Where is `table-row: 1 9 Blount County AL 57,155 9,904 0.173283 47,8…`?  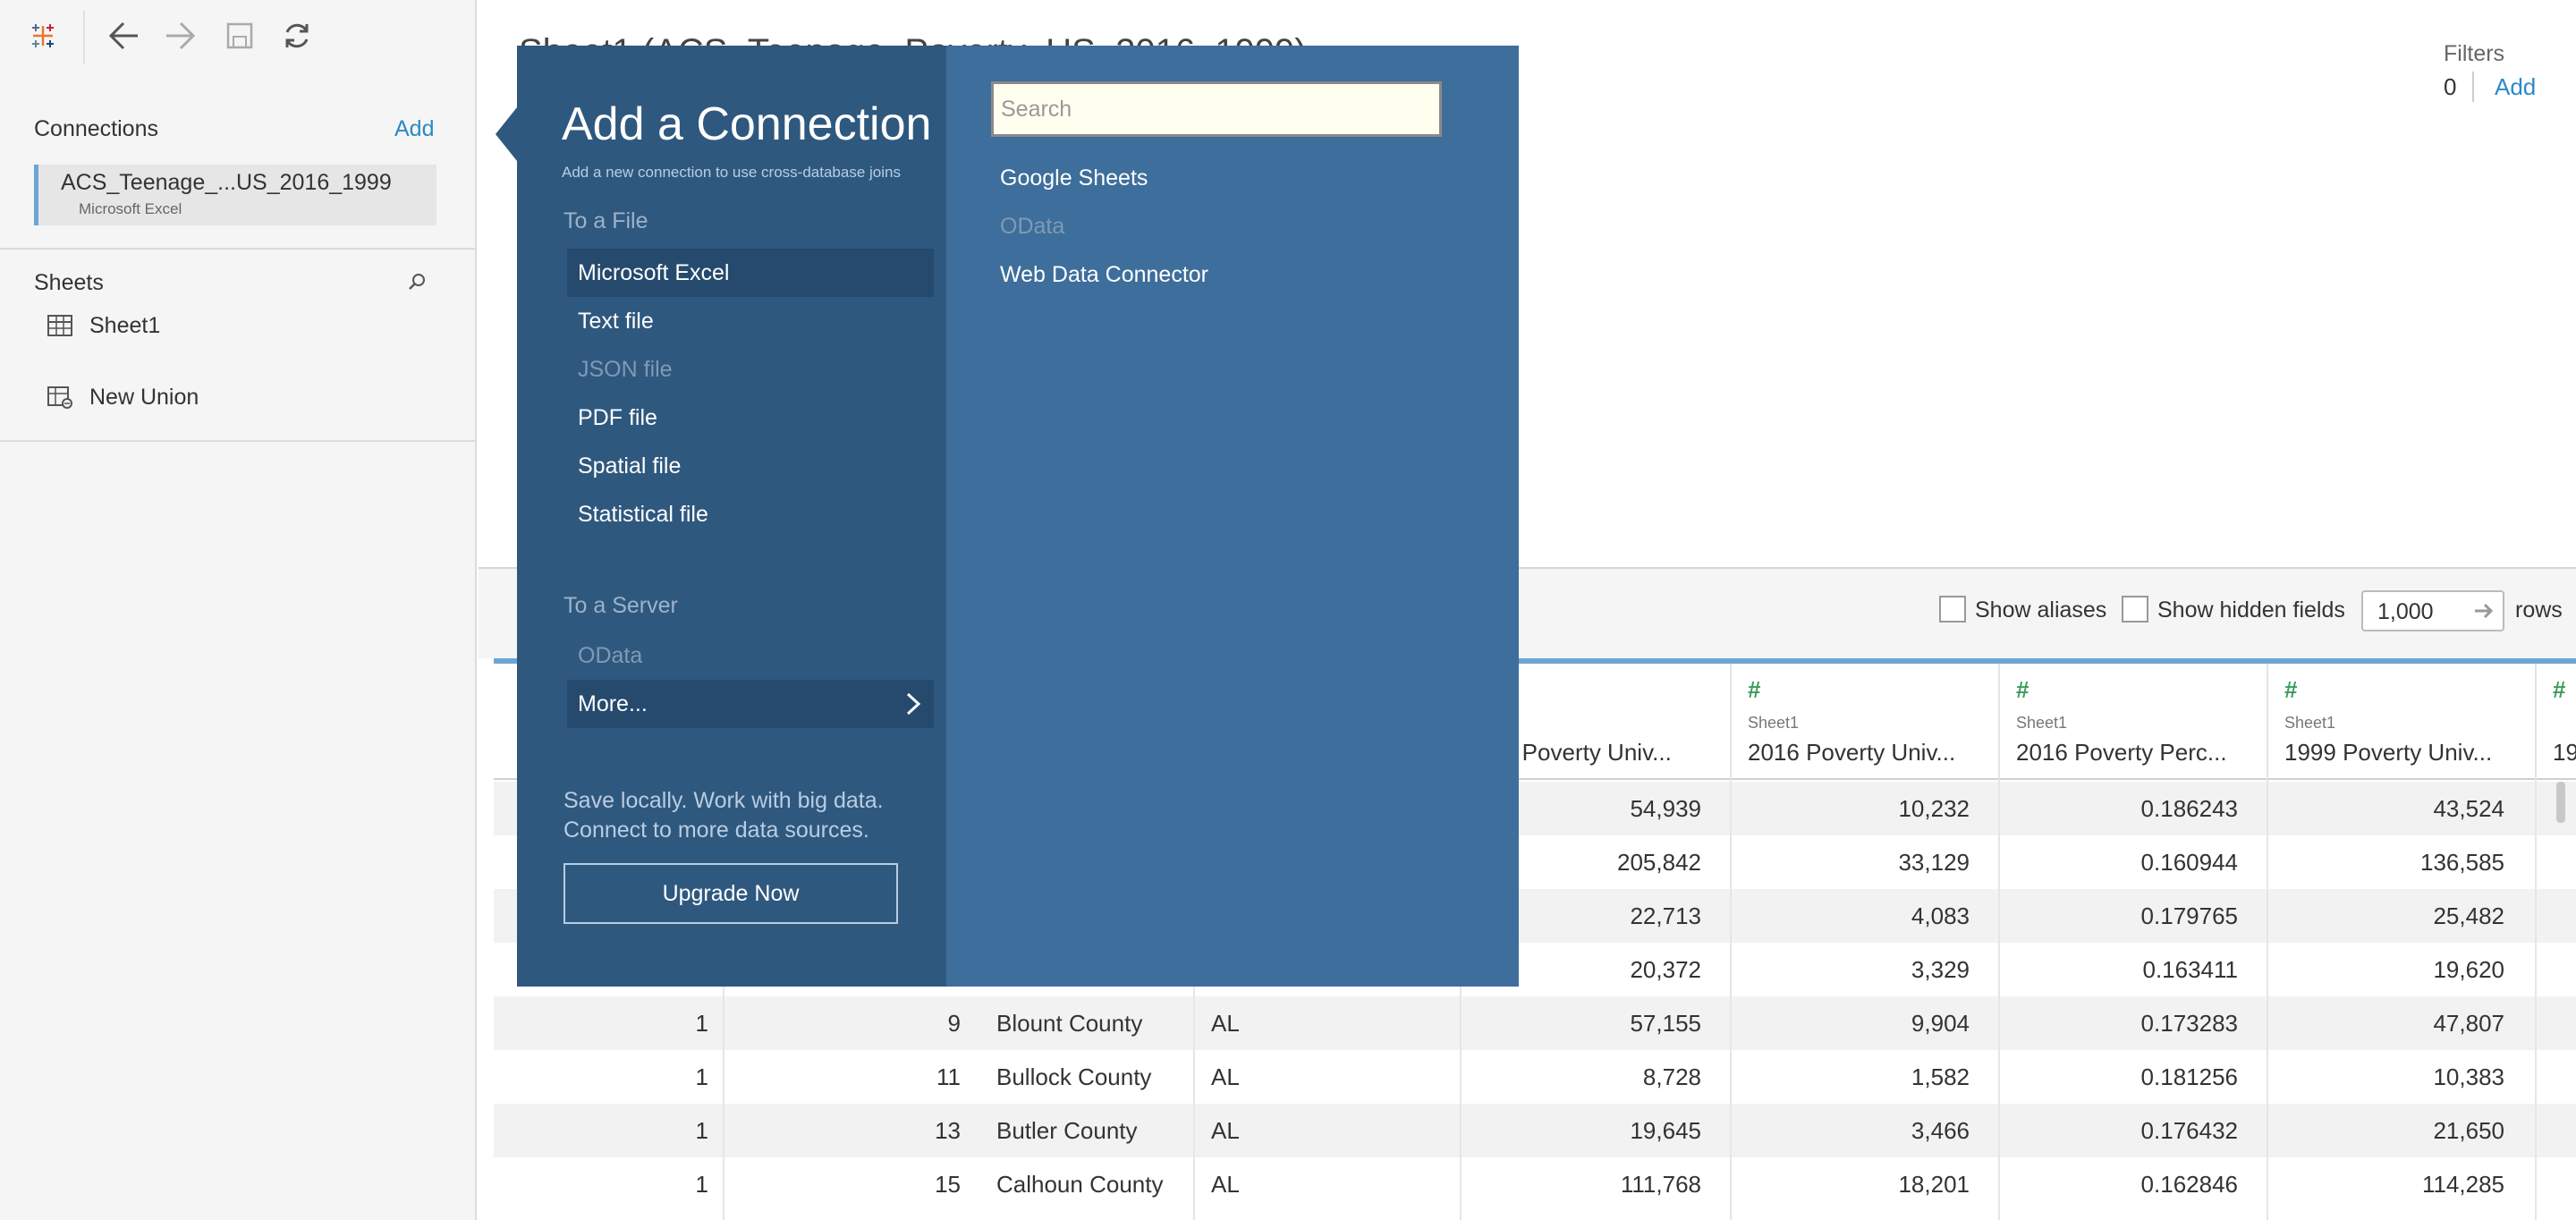 table-row: 1 9 Blount County AL 57,155 9,904 0.173283 47,8… is located at coordinates (1535, 1023).